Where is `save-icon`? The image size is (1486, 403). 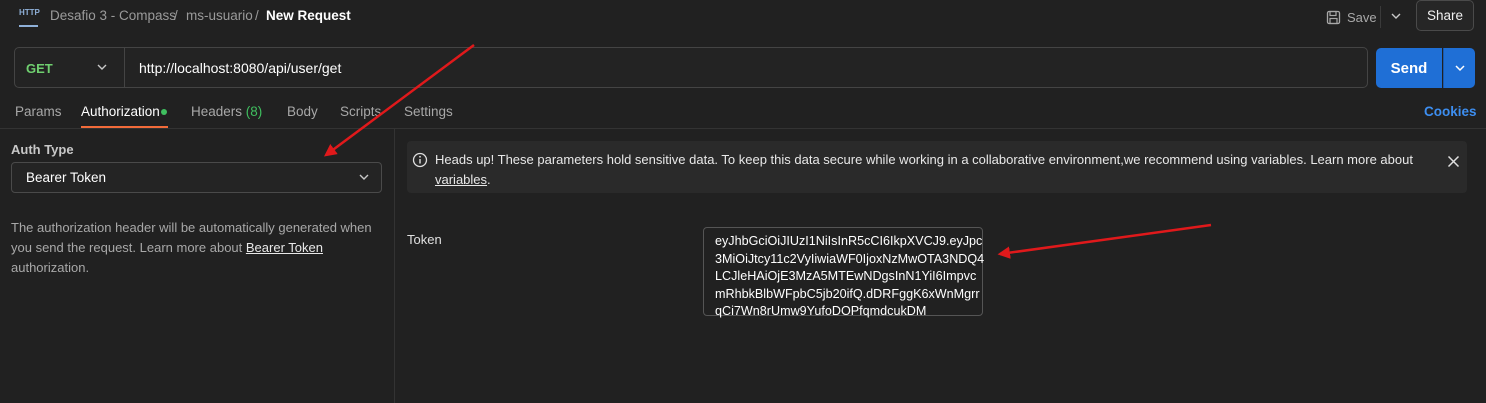
save-icon is located at coordinates (1333, 17).